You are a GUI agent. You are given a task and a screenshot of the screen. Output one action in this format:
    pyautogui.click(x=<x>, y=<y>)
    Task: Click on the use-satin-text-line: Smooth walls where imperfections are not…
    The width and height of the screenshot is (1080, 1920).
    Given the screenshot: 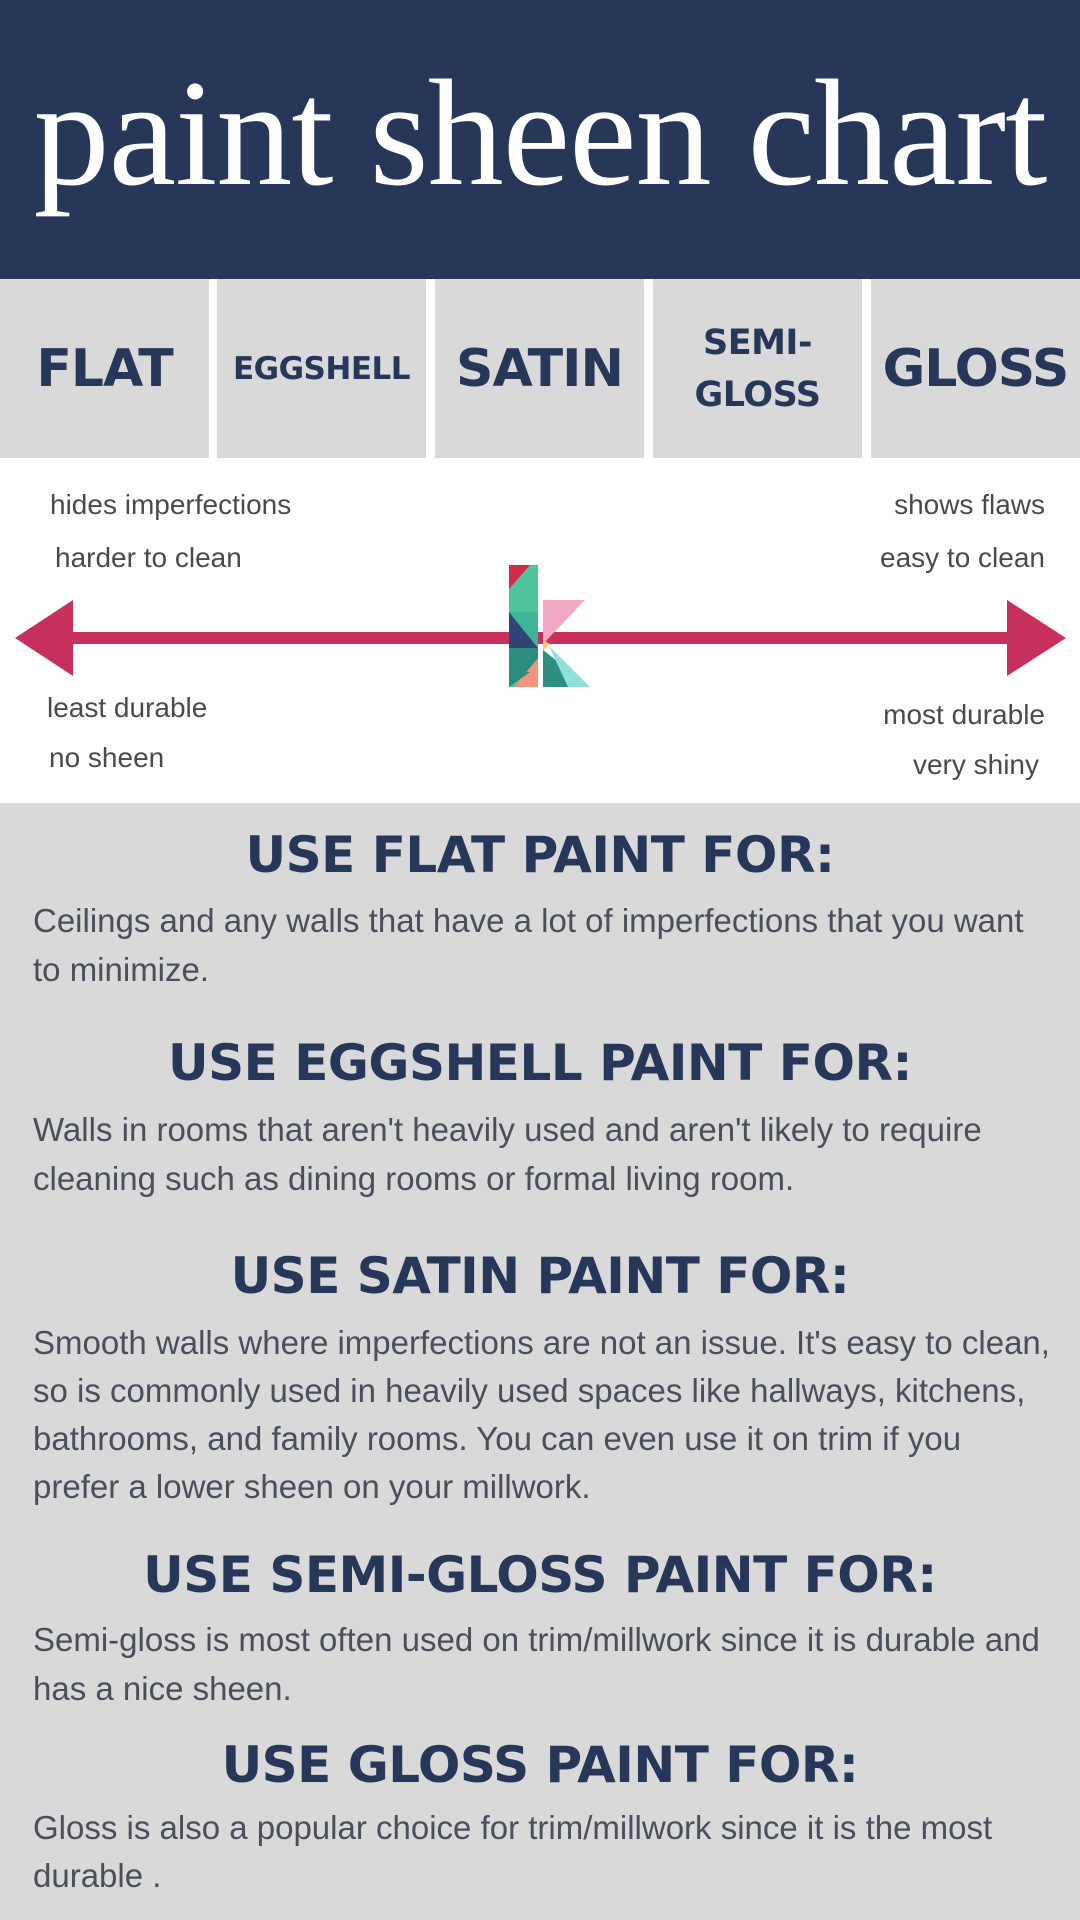 What is the action you would take?
    pyautogui.click(x=541, y=1342)
    